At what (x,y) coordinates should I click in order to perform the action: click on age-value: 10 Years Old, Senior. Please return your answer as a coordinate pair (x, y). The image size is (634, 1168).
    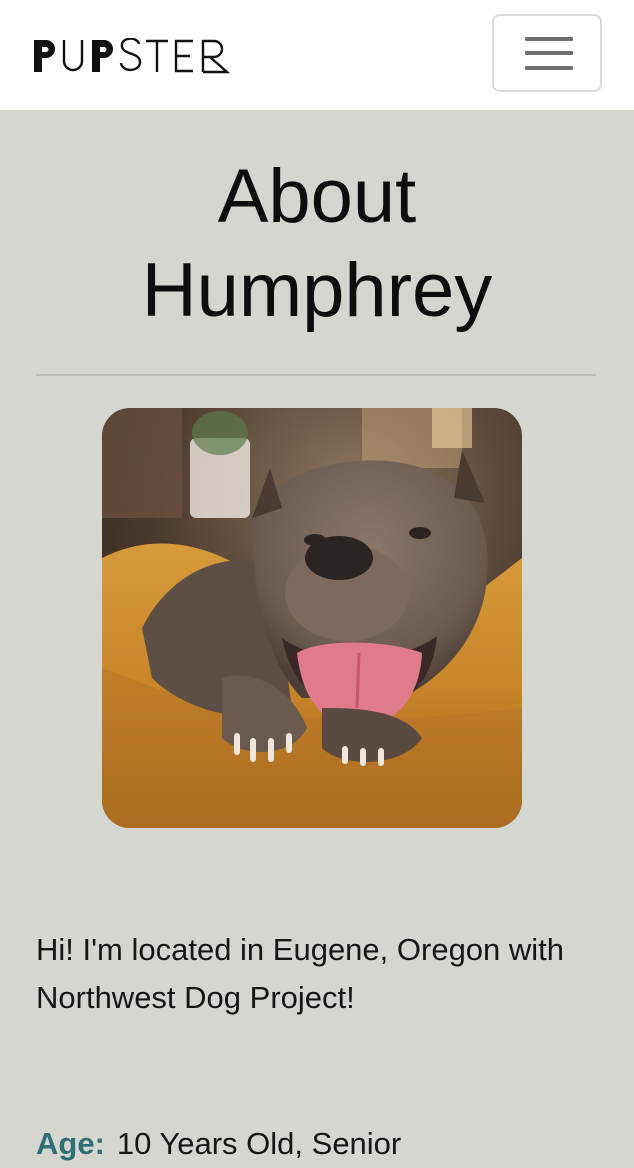
    Looking at the image, I should click on (259, 1143).